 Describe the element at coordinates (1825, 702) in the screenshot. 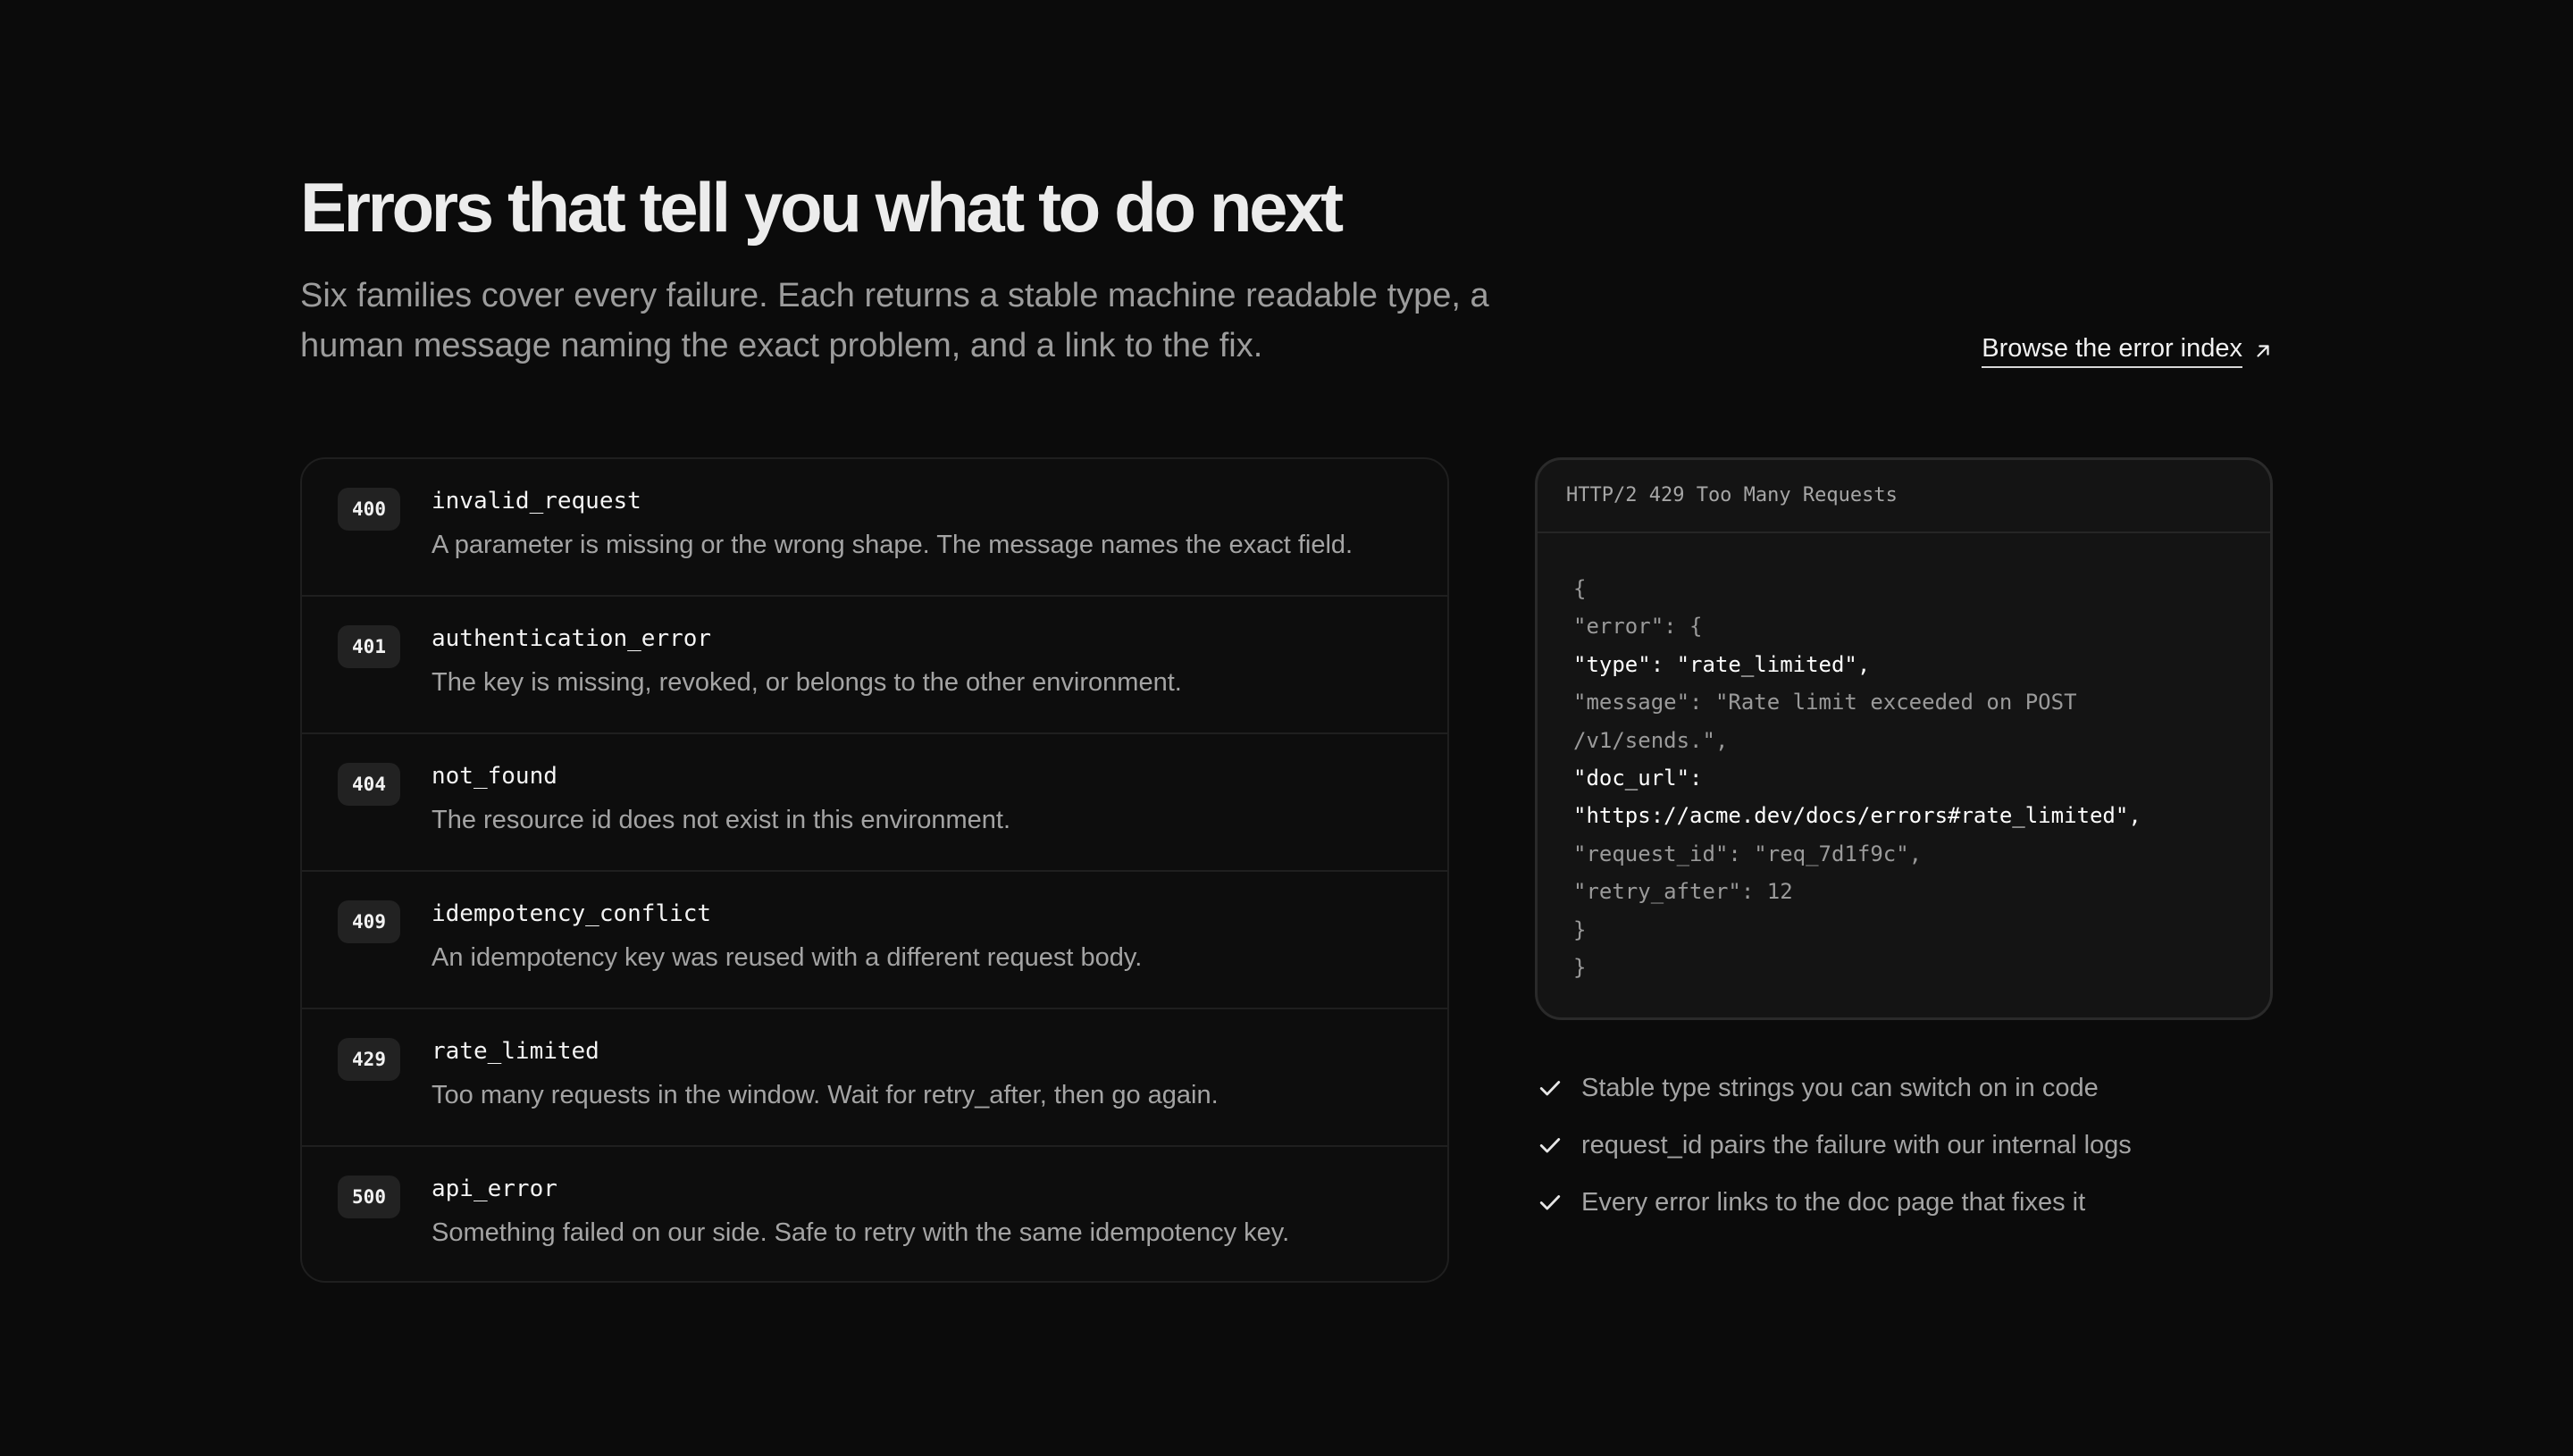

I see `code-line: "message": "Rate limit exceeded on POST` at that location.